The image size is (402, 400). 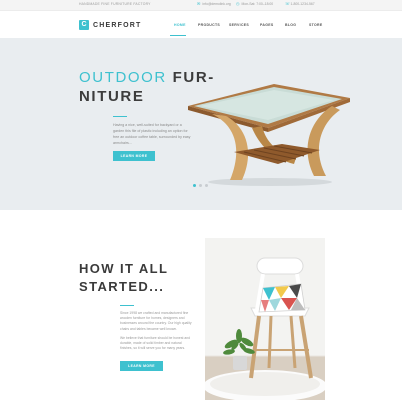 What do you see at coordinates (115, 4) in the screenshot?
I see `site-tagline: HANDMADE FINE FURNITURE FACTORY` at bounding box center [115, 4].